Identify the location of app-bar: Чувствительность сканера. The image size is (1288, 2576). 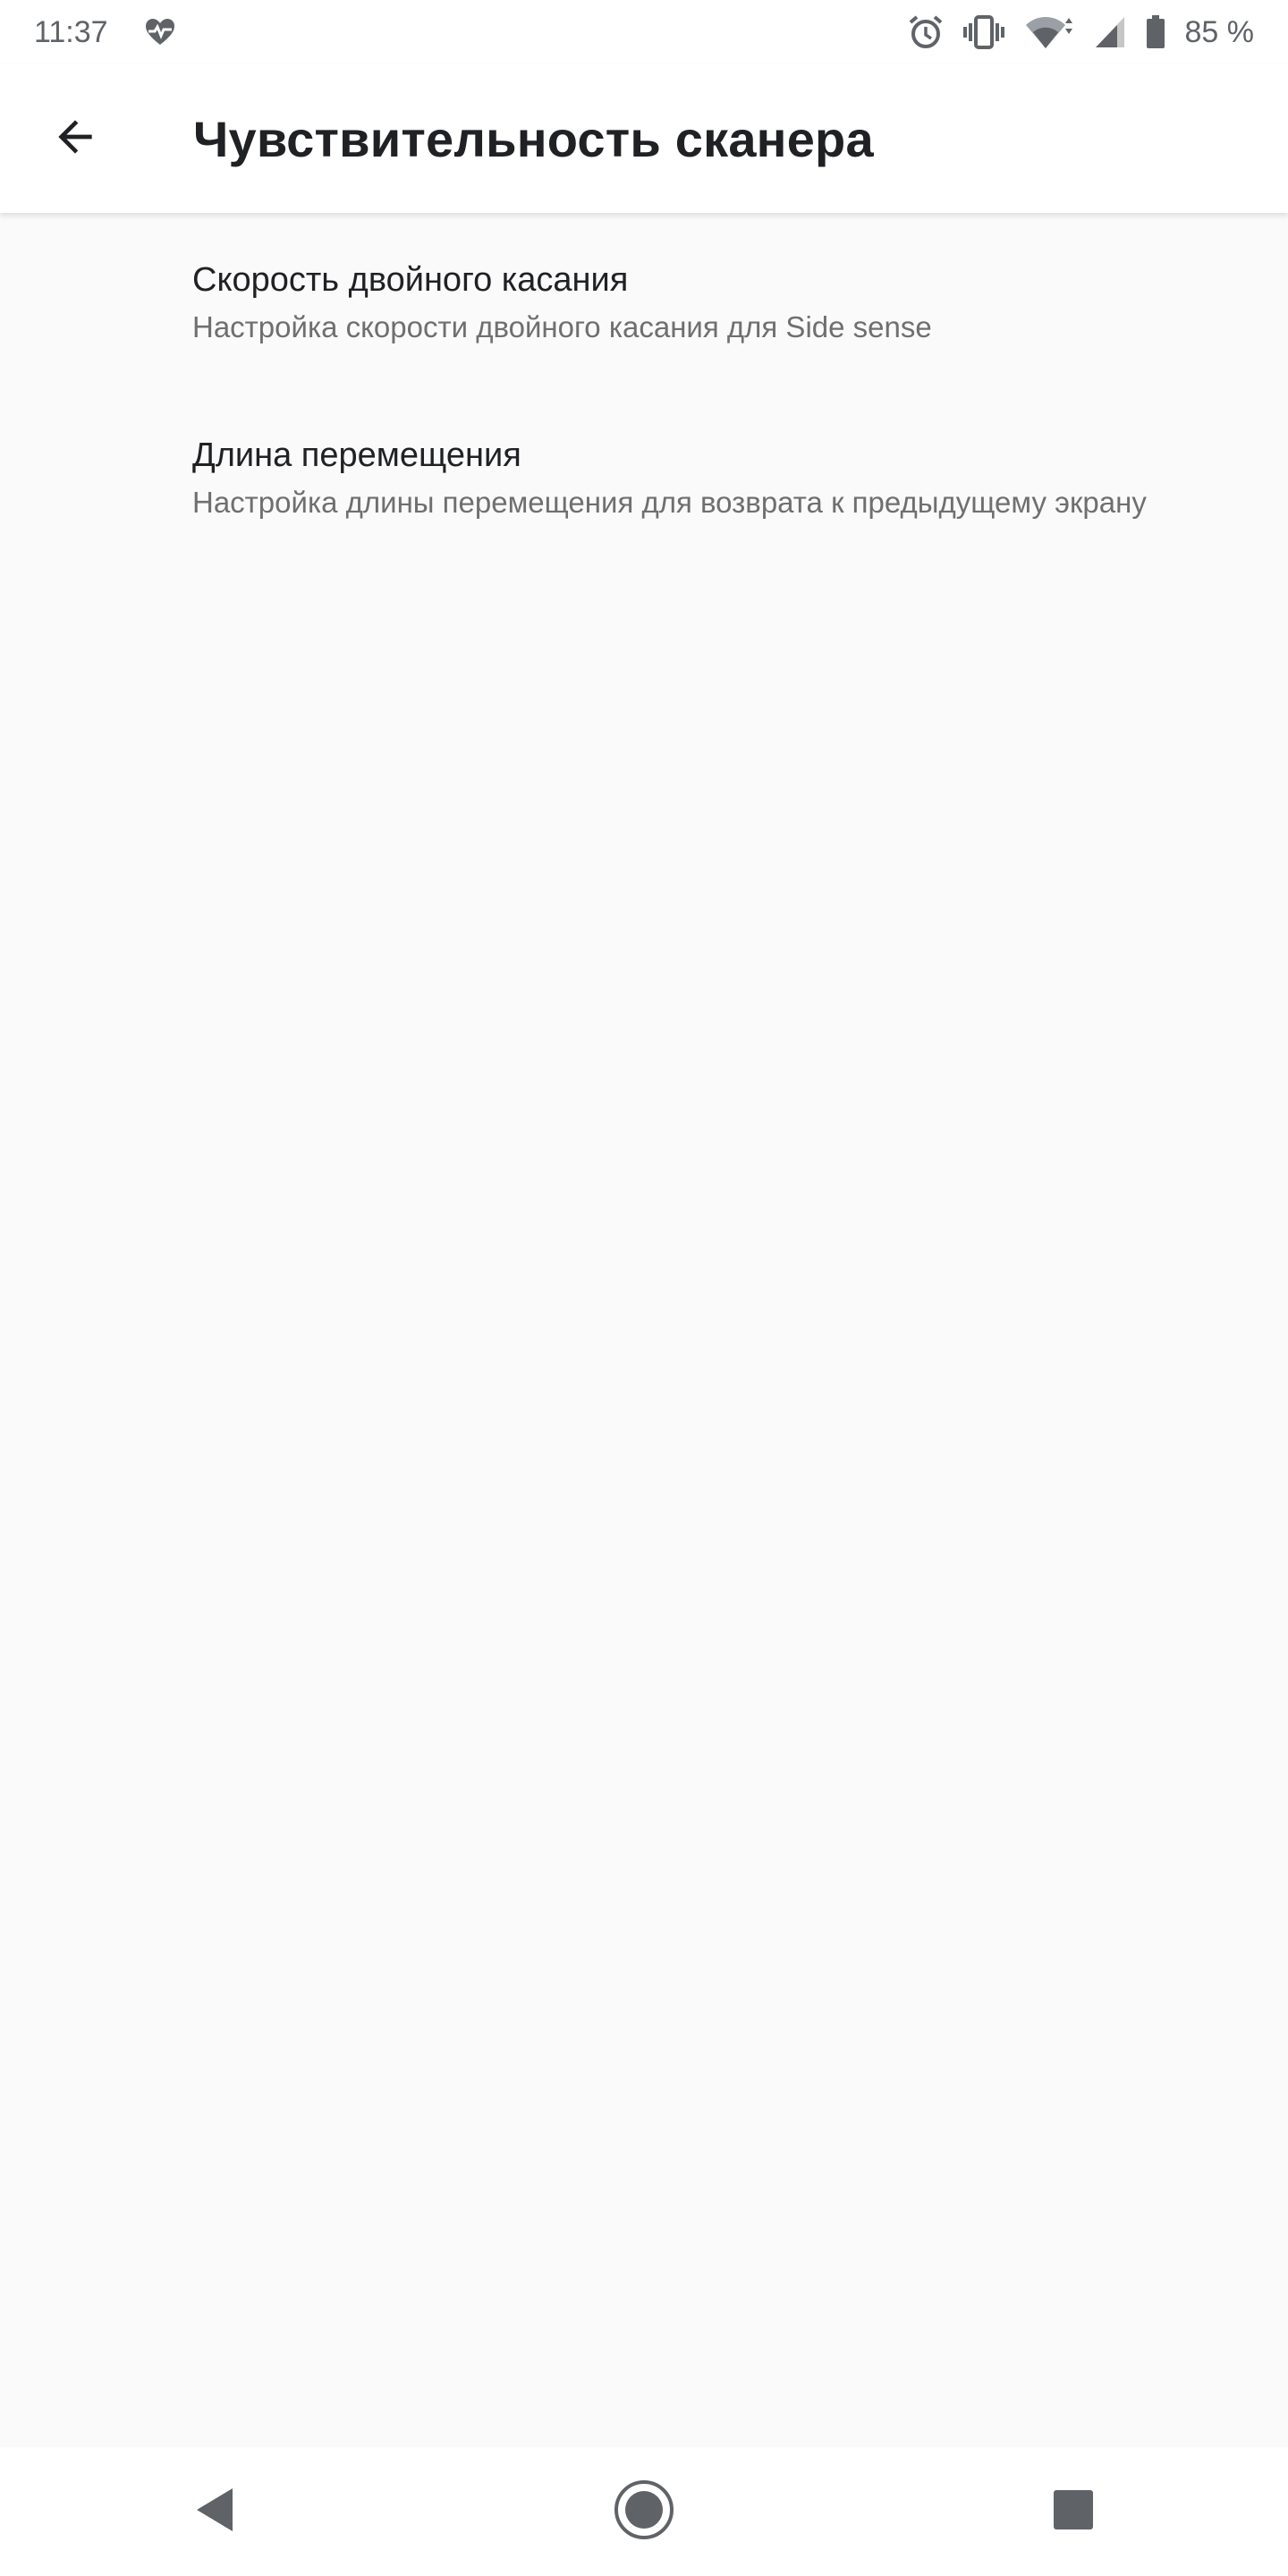
(644, 138).